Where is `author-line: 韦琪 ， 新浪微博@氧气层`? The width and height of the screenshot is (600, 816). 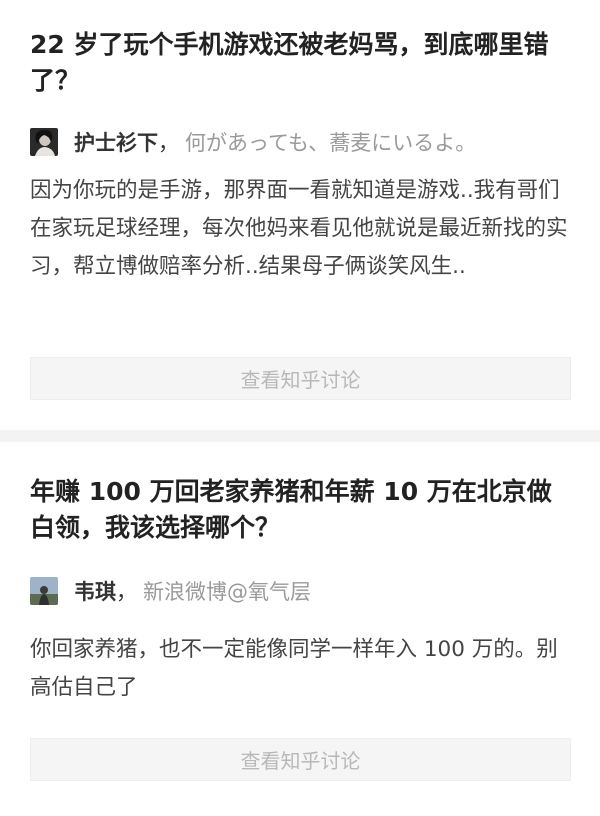
author-line: 韦琪 ， 新浪微博@氧气层 is located at coordinates (170, 591).